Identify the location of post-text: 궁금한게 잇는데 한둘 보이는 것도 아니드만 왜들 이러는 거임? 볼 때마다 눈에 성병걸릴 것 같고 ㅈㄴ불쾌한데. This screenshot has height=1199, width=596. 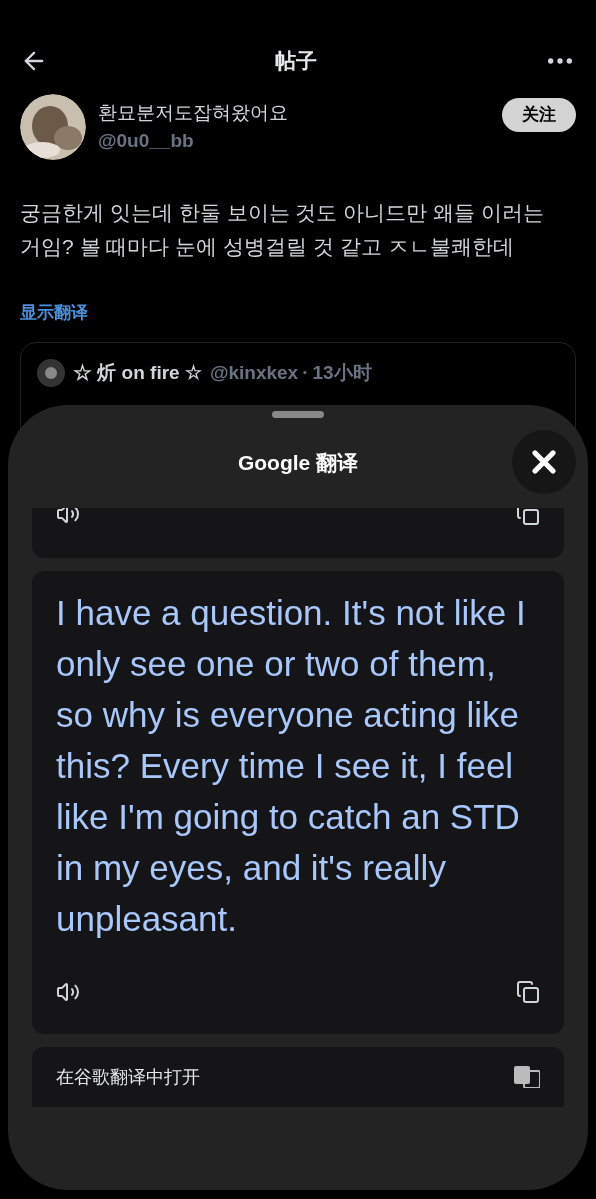
(282, 230).